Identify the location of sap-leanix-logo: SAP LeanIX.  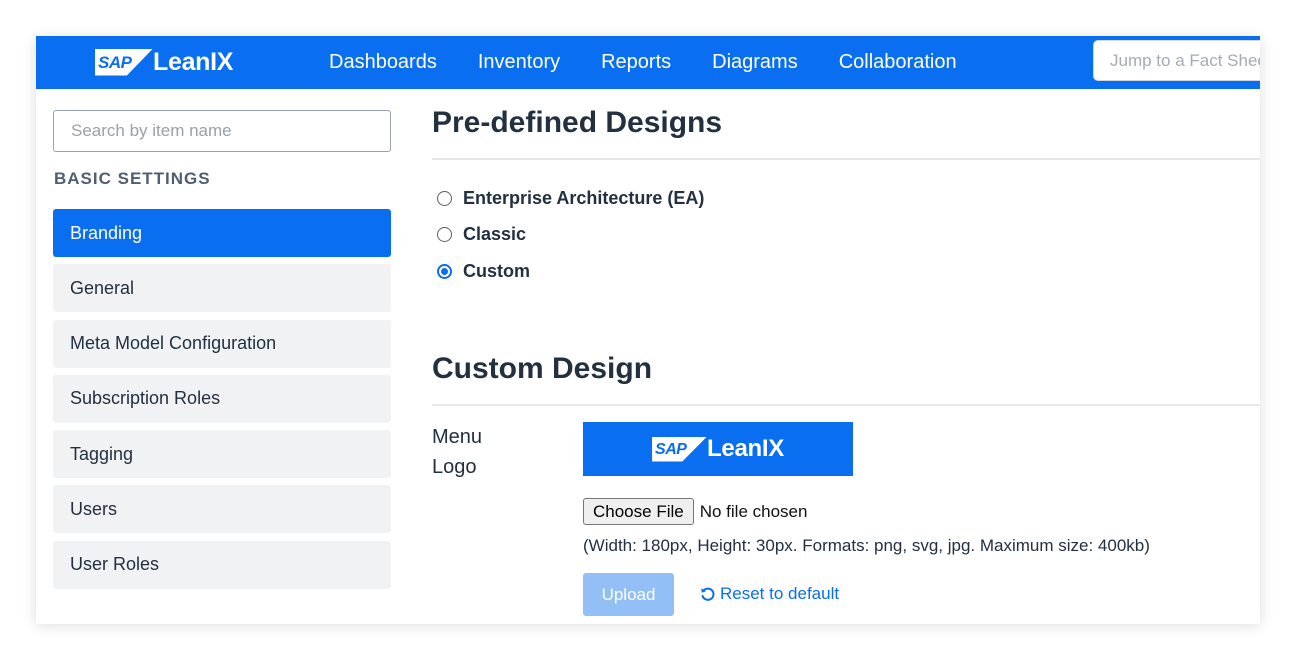
(164, 62).